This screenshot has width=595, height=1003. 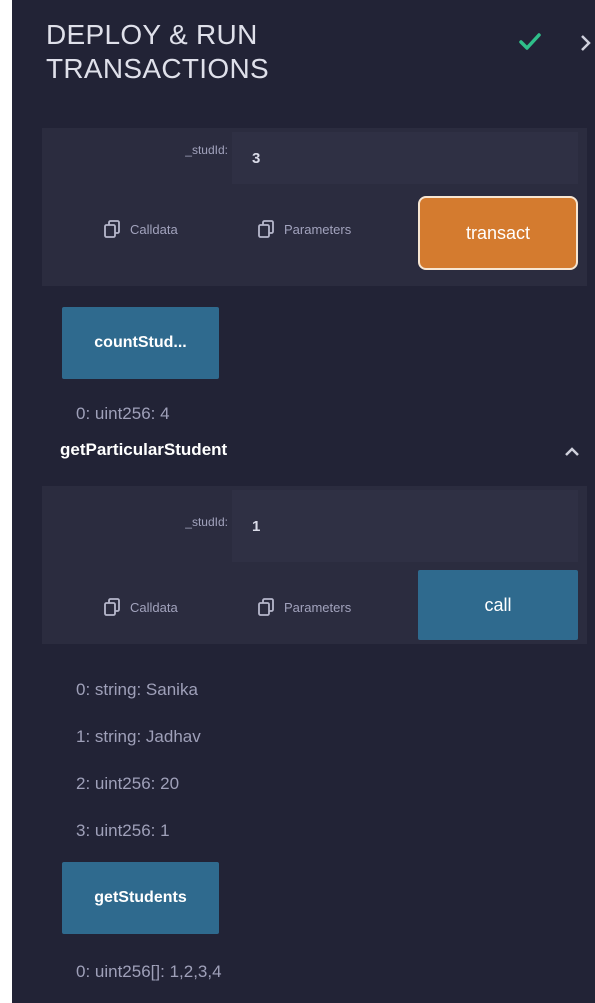 What do you see at coordinates (530, 41) in the screenshot?
I see `check-icon` at bounding box center [530, 41].